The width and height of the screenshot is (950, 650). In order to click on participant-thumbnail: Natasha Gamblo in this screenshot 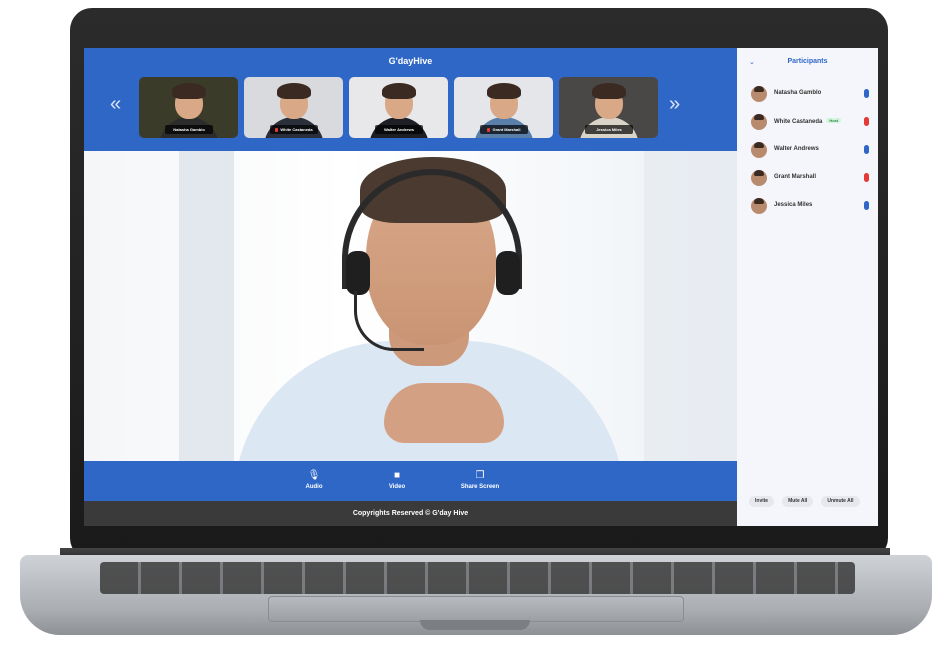, I will do `click(188, 107)`.